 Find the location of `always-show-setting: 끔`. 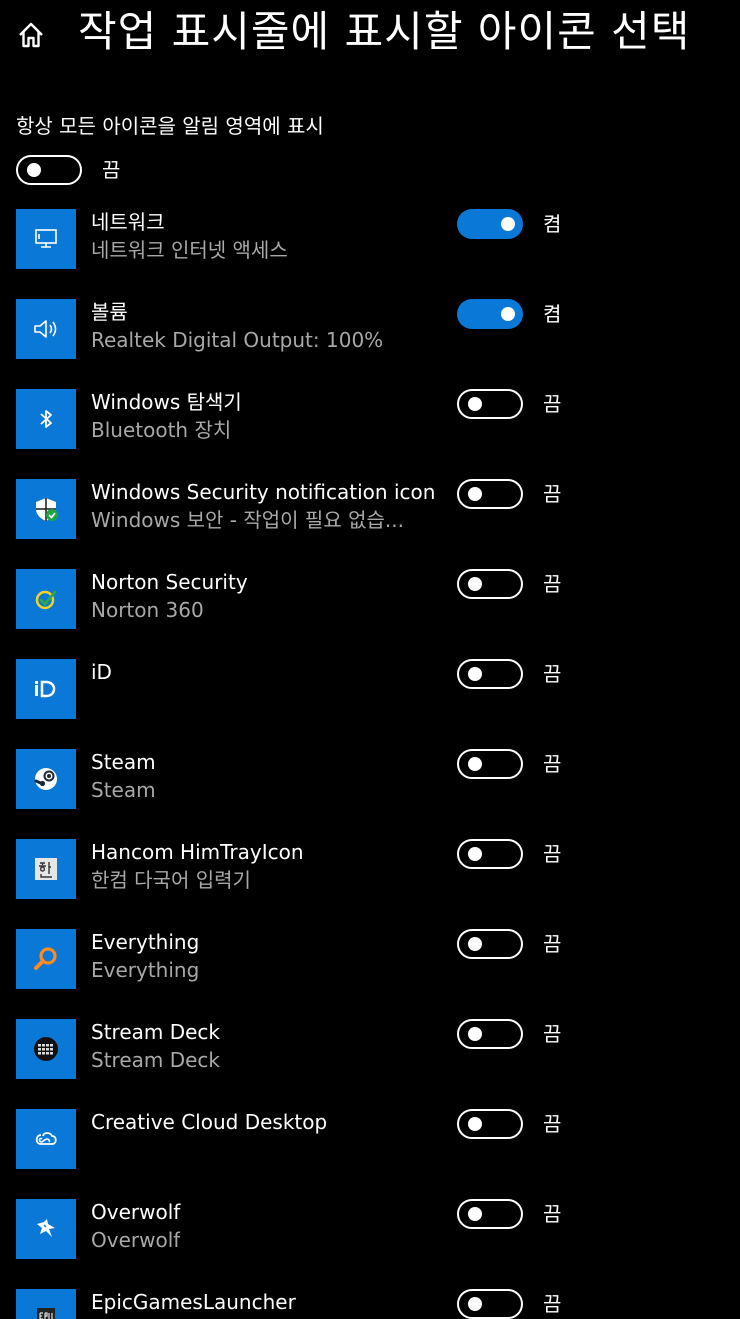

always-show-setting: 끔 is located at coordinates (68, 170).